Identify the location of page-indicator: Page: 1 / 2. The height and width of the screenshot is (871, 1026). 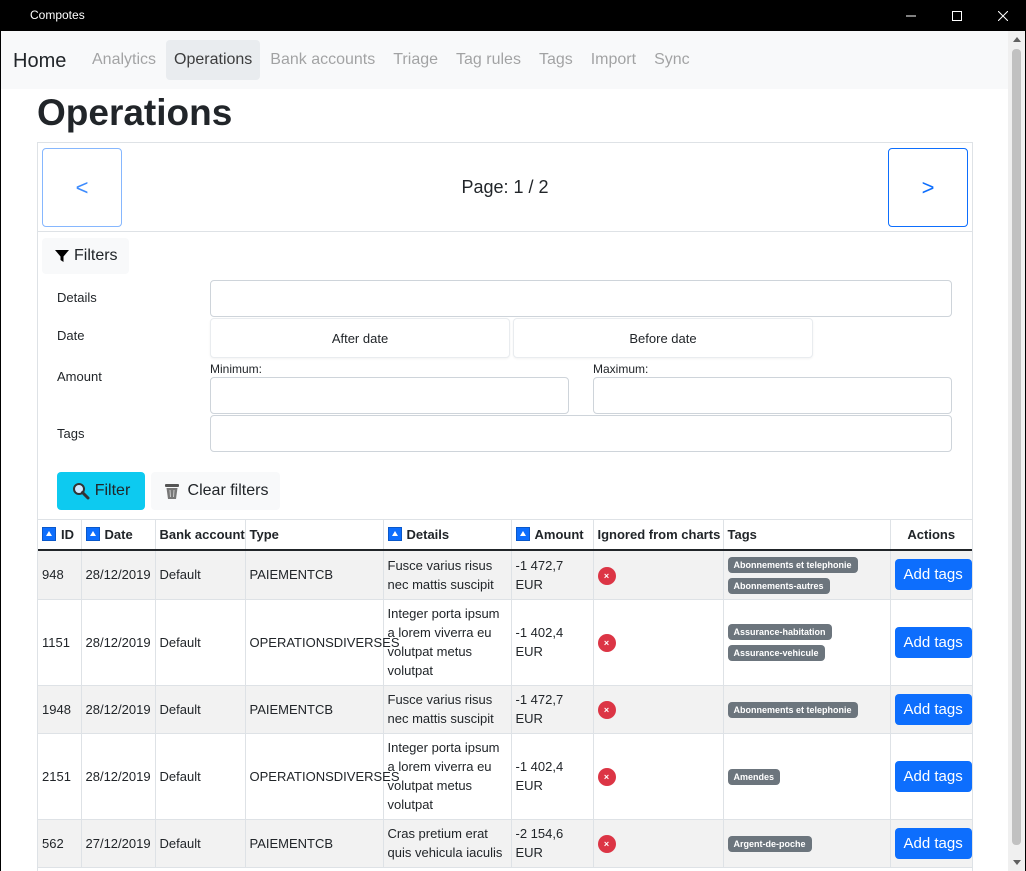
(505, 187).